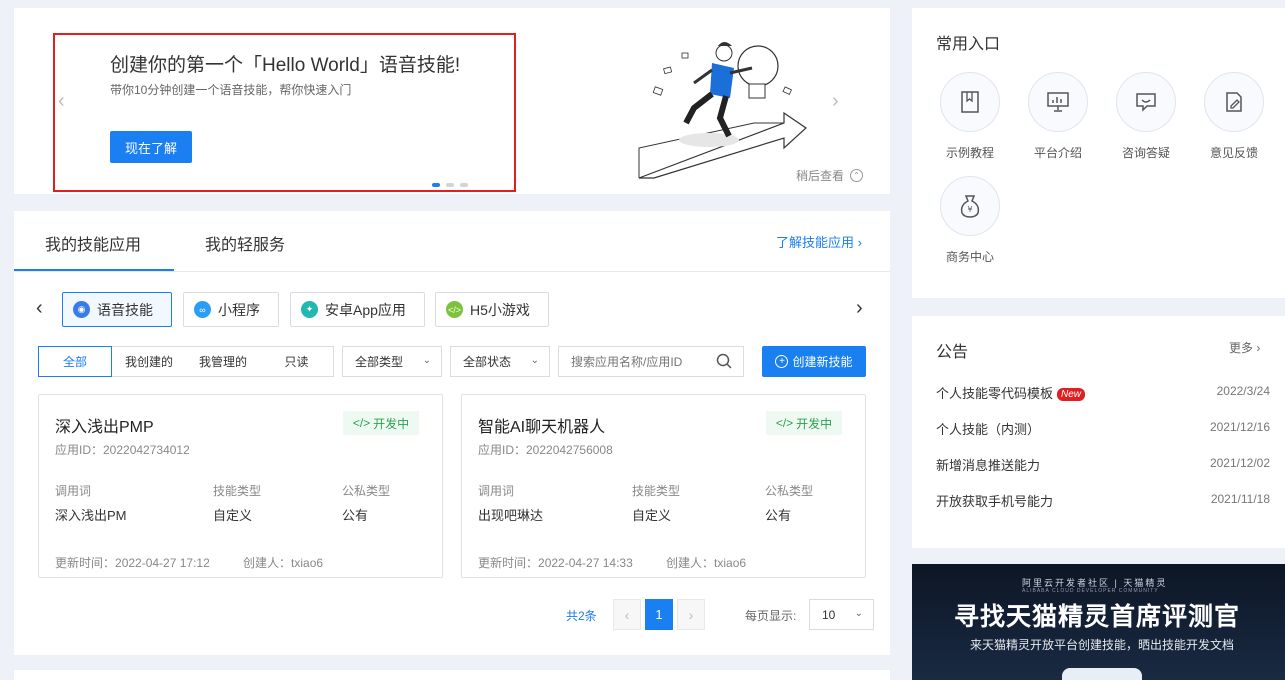 This screenshot has height=680, width=1285. What do you see at coordinates (995, 501) in the screenshot?
I see `announcement-label: 开放获取手机号能力` at bounding box center [995, 501].